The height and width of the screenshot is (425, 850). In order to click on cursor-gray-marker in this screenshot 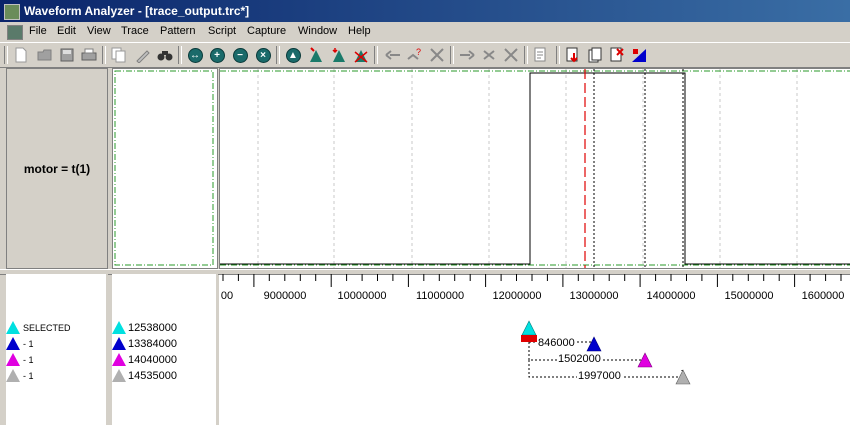, I will do `click(683, 377)`.